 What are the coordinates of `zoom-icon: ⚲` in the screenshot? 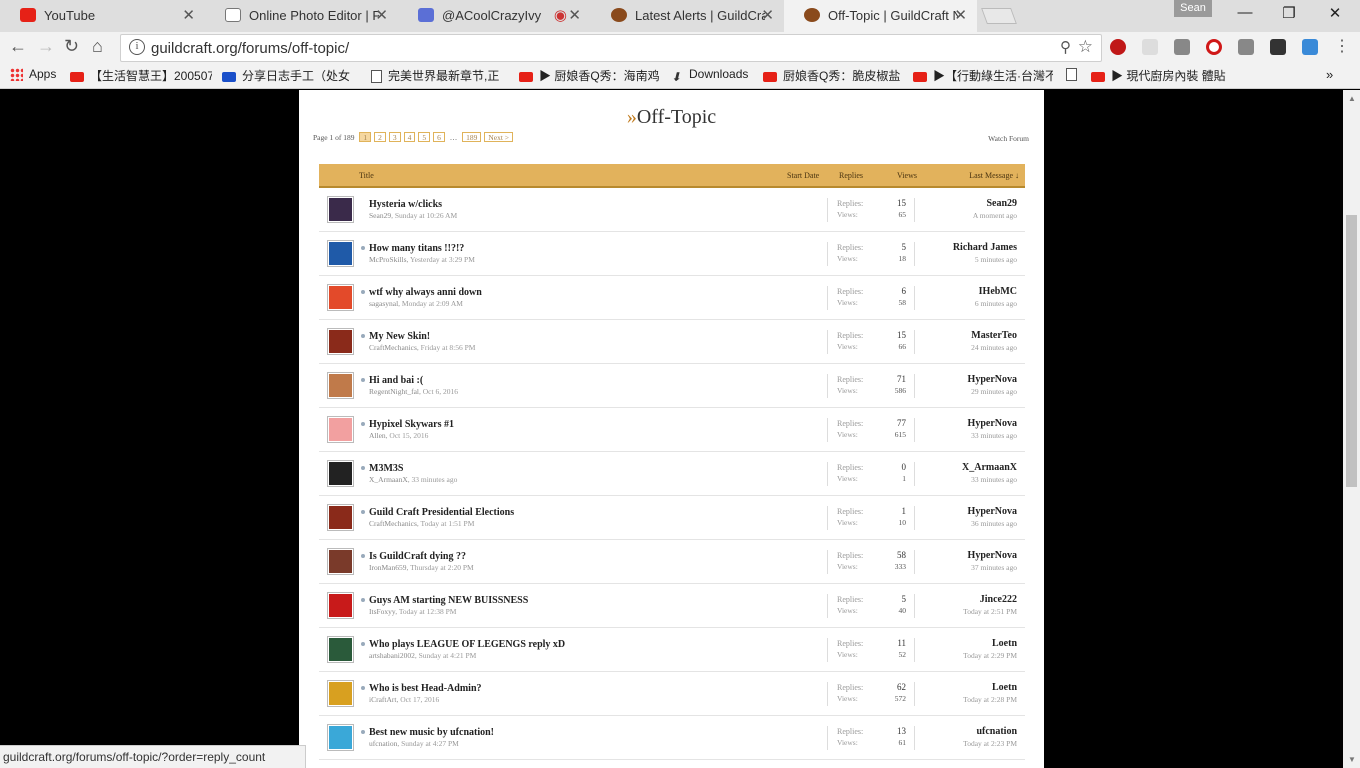 It's located at (1065, 47).